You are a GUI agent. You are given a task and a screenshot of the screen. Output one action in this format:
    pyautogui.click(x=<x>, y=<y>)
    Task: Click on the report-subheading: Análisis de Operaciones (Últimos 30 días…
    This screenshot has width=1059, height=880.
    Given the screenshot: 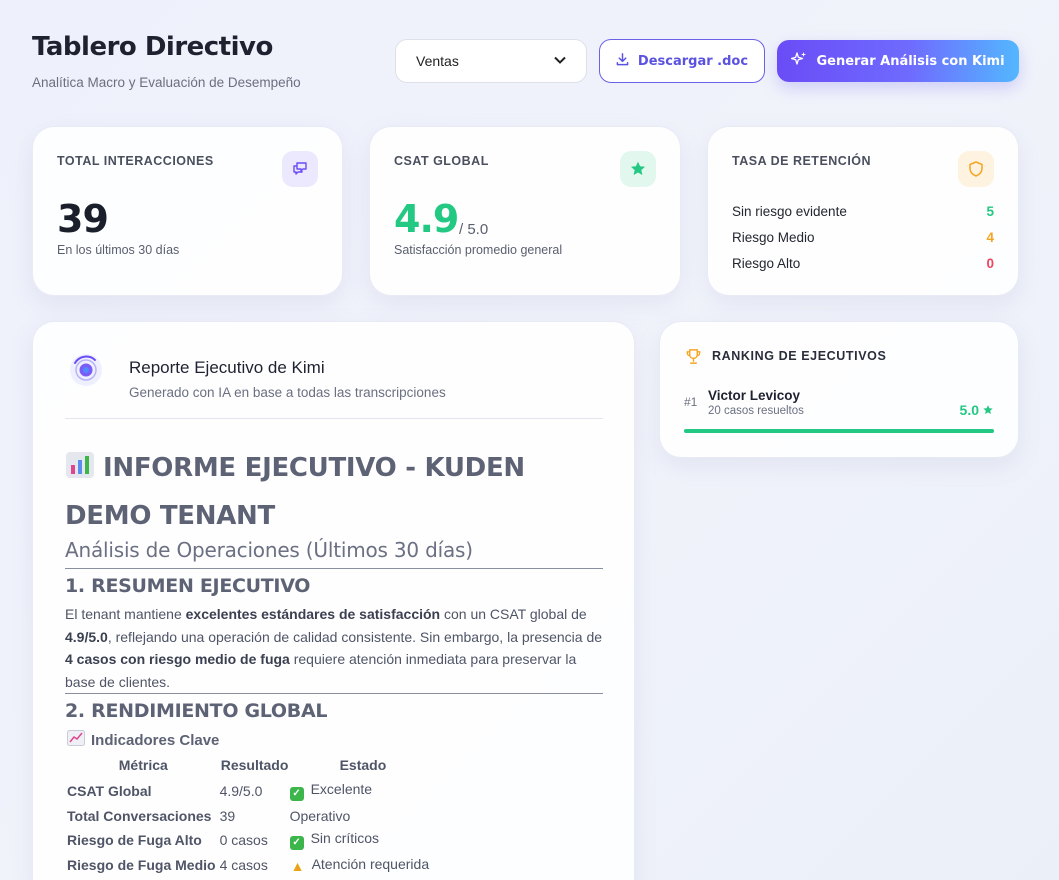 What is the action you would take?
    pyautogui.click(x=269, y=550)
    